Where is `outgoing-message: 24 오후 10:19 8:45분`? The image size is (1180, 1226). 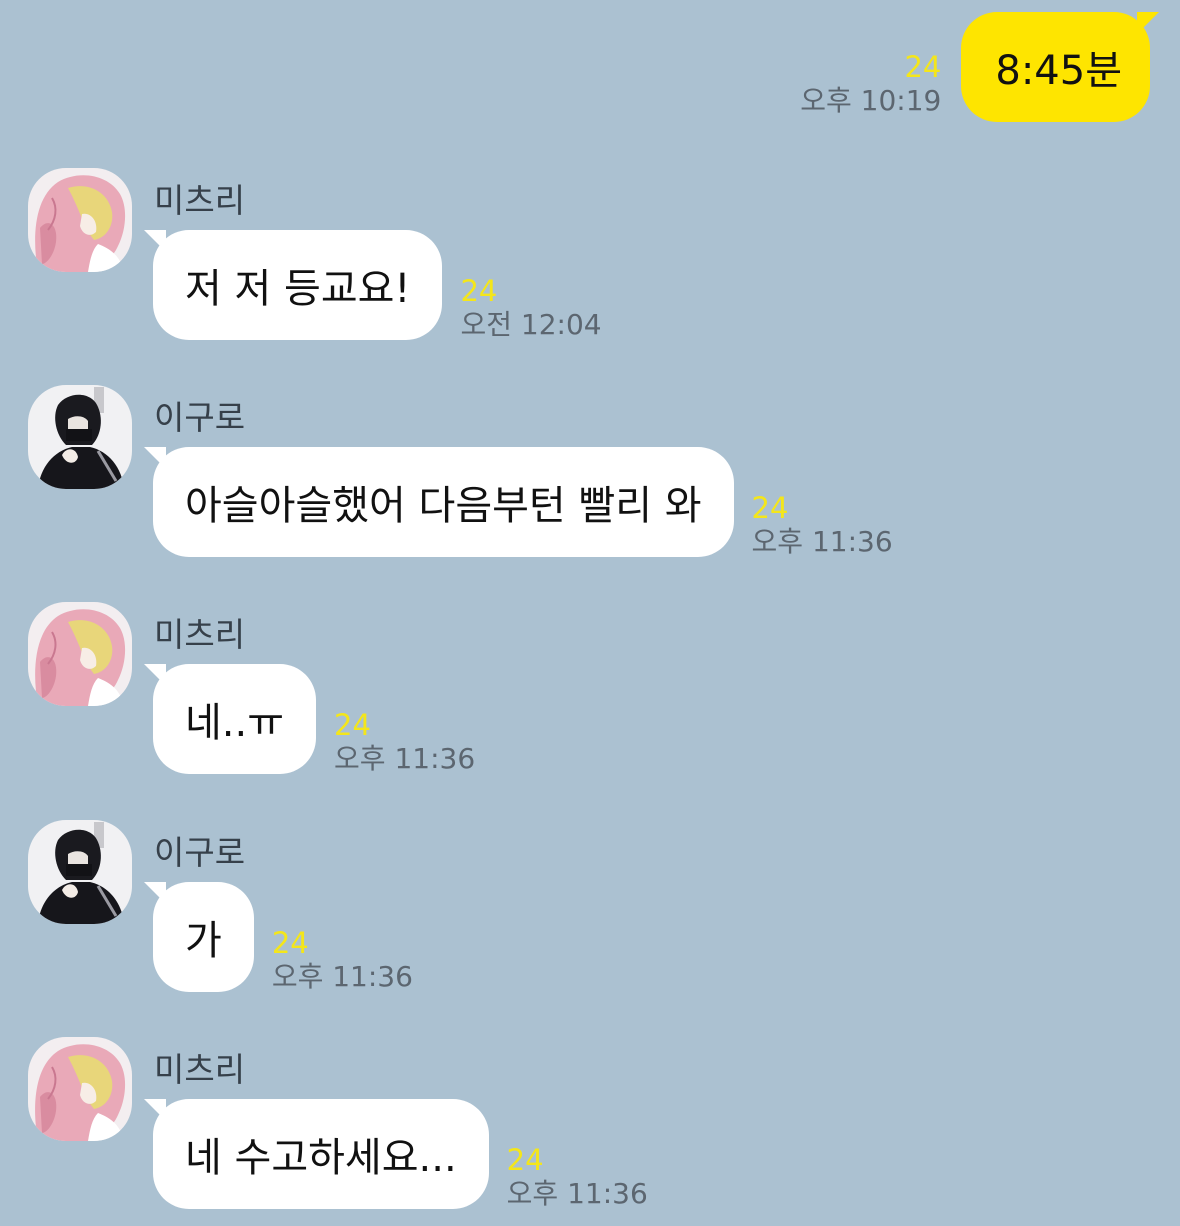 outgoing-message: 24 오후 10:19 8:45분 is located at coordinates (979, 67).